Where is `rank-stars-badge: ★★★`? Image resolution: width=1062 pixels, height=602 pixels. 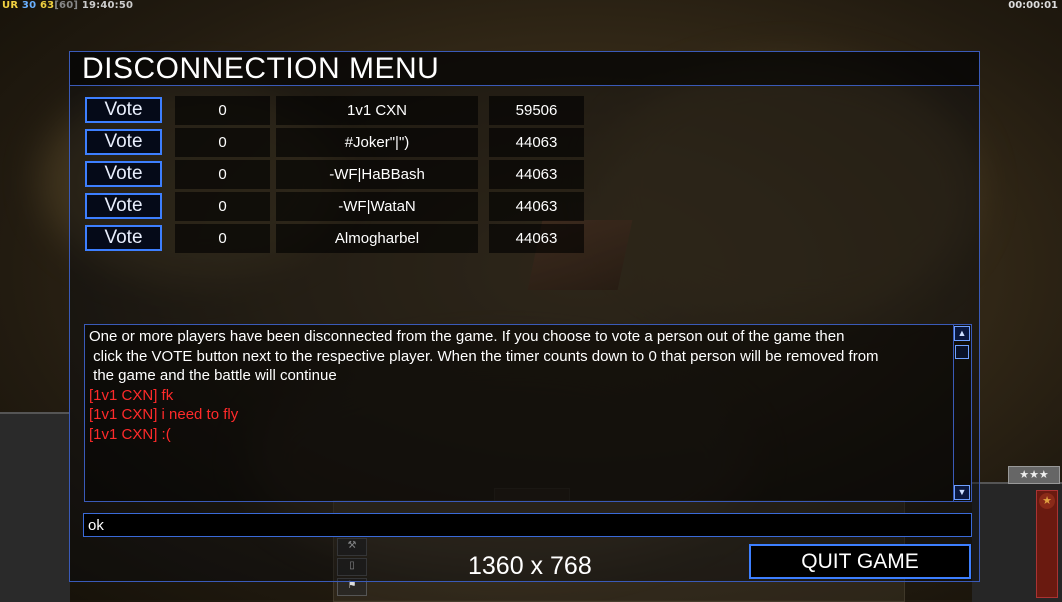
rank-stars-badge: ★★★ is located at coordinates (1034, 475).